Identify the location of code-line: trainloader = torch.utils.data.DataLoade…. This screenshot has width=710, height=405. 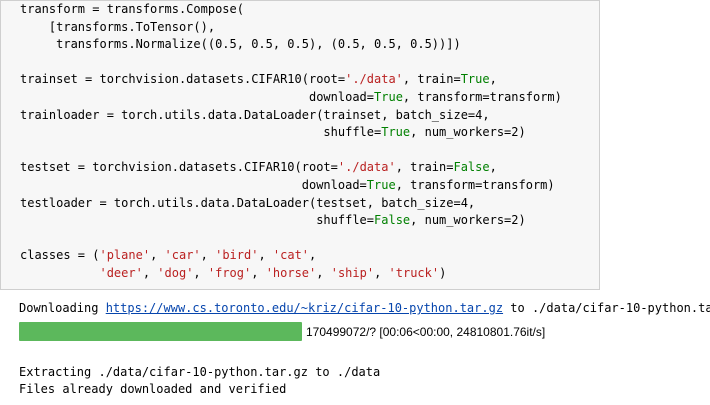
(255, 114).